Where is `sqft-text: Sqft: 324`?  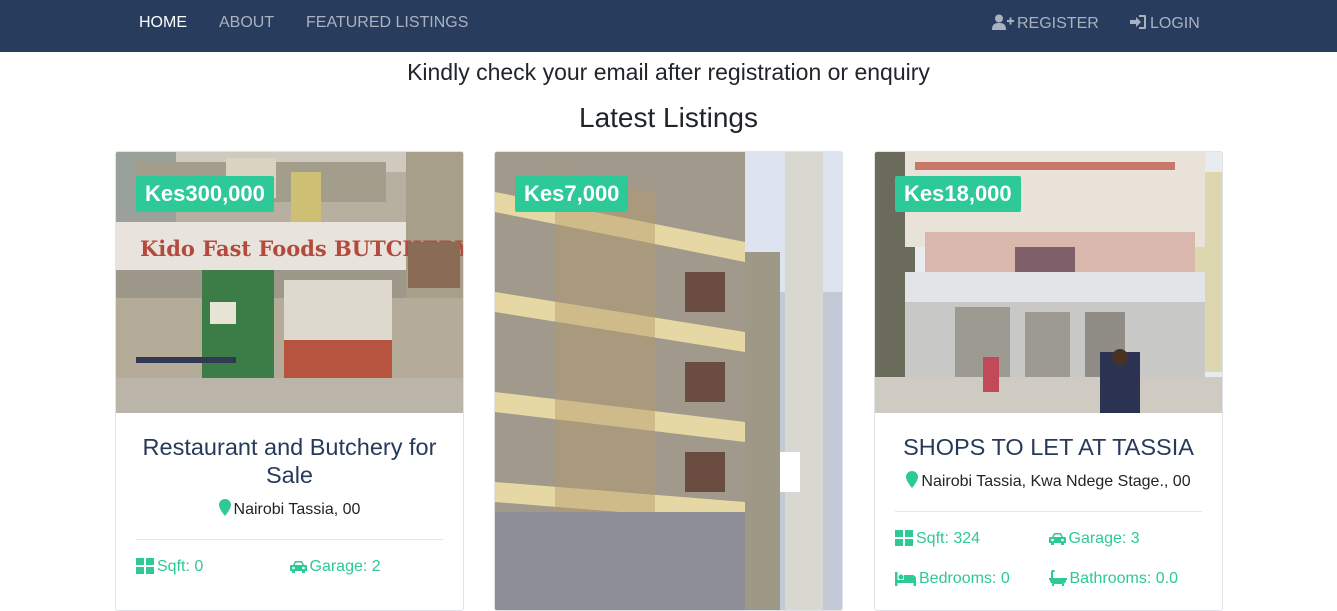
sqft-text: Sqft: 324 is located at coordinates (948, 538).